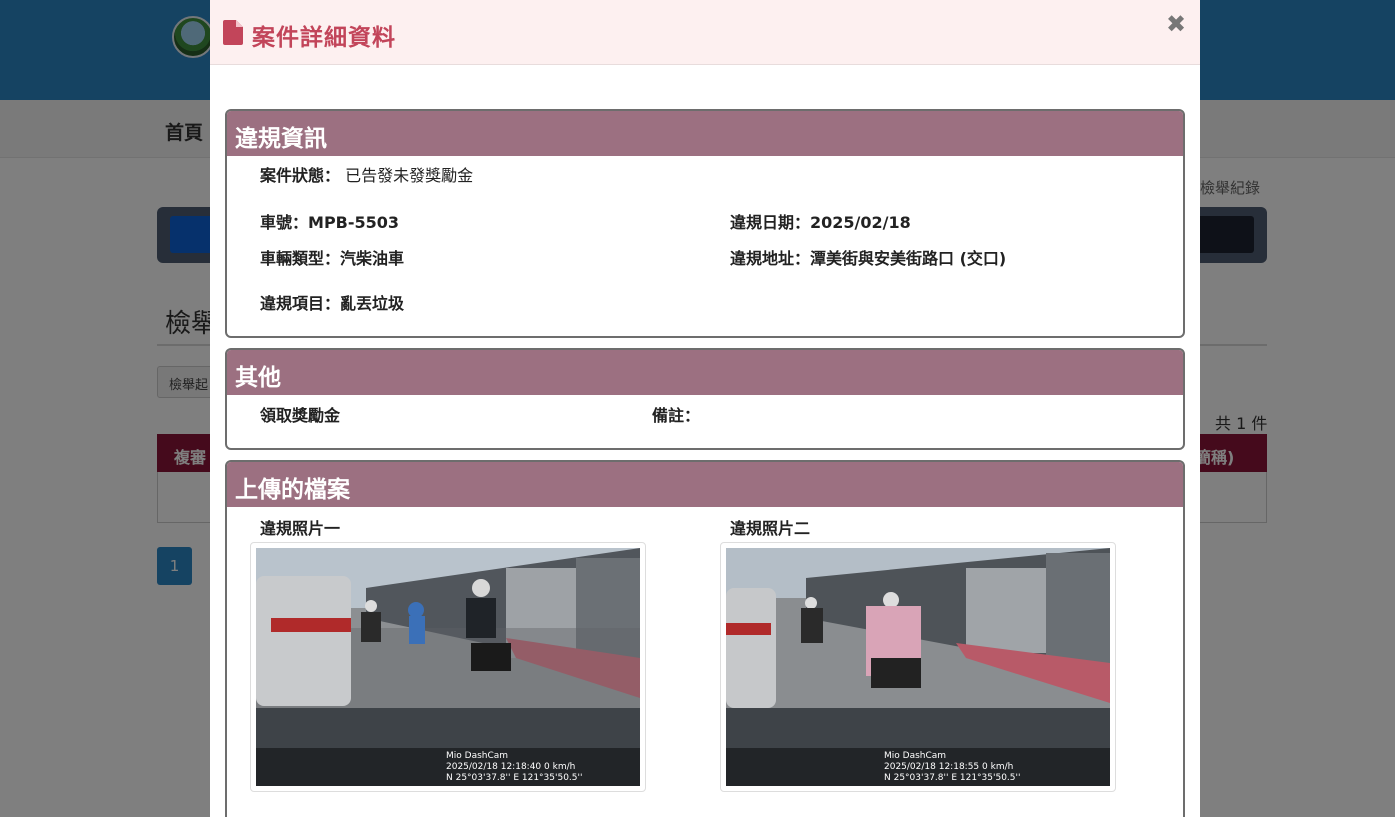 Image resolution: width=1395 pixels, height=817 pixels. What do you see at coordinates (705, 32) in the screenshot?
I see `modal-header: 案件詳細資料 ✖` at bounding box center [705, 32].